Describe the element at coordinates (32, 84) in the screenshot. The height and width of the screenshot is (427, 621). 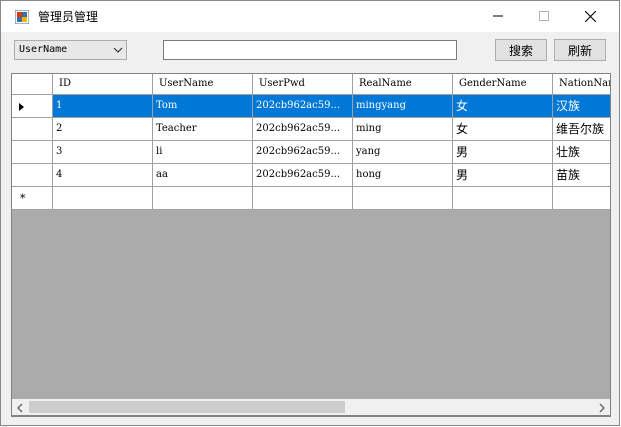
I see `header-corner` at that location.